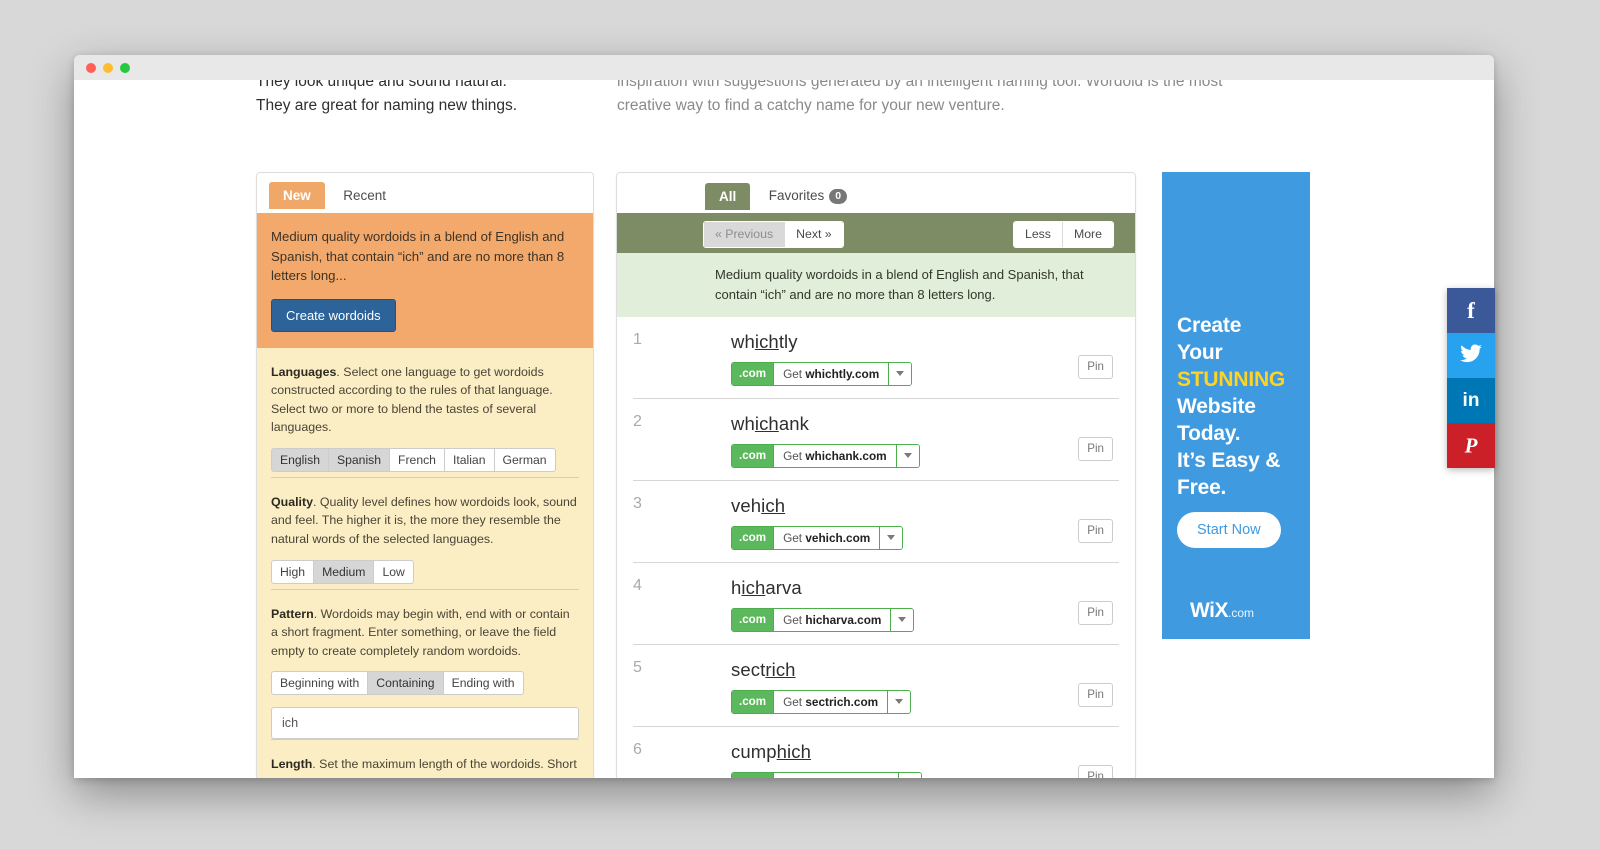 The height and width of the screenshot is (849, 1600). What do you see at coordinates (728, 196) in the screenshot?
I see `tab-all: All` at bounding box center [728, 196].